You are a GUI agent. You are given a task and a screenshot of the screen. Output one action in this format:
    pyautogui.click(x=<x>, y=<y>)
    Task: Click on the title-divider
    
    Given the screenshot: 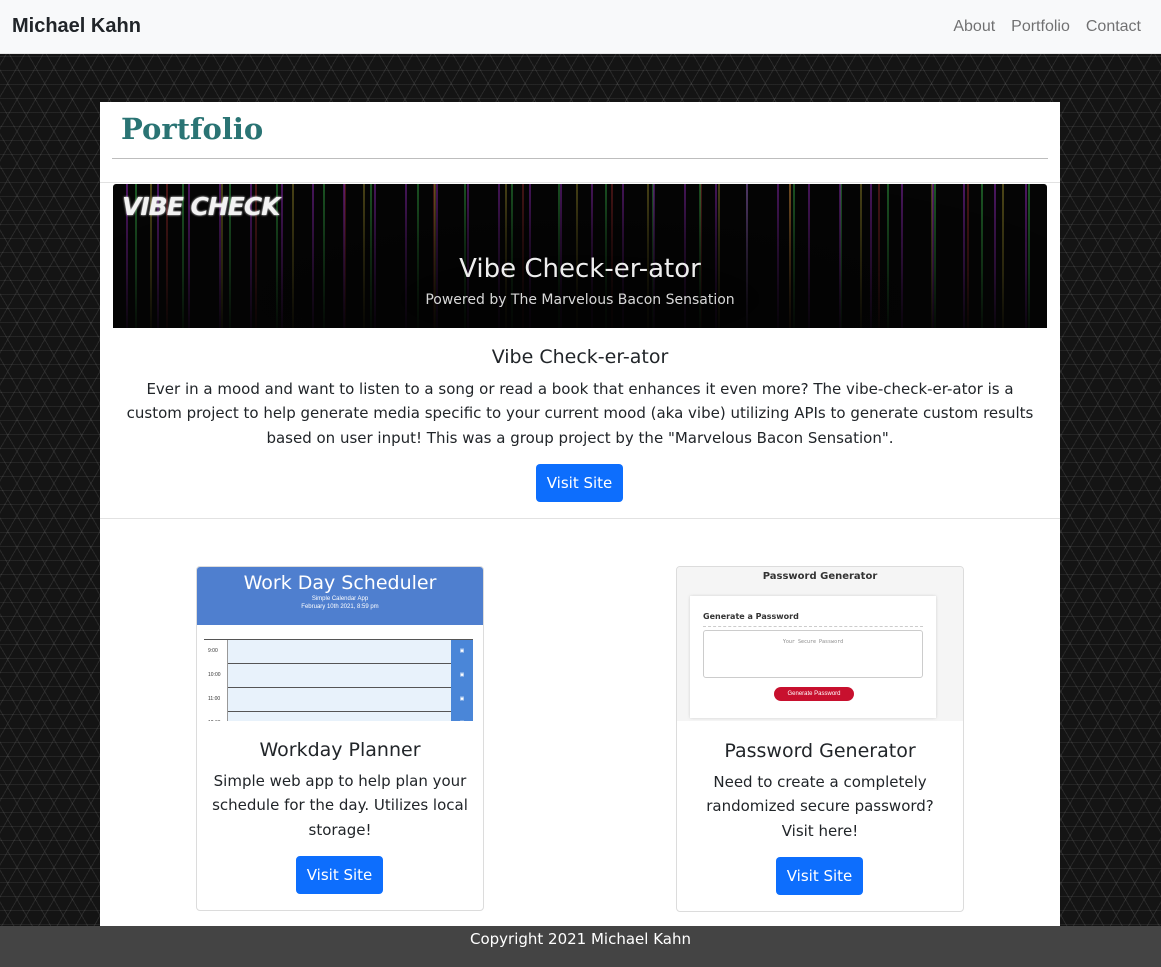 What is the action you would take?
    pyautogui.click(x=580, y=158)
    